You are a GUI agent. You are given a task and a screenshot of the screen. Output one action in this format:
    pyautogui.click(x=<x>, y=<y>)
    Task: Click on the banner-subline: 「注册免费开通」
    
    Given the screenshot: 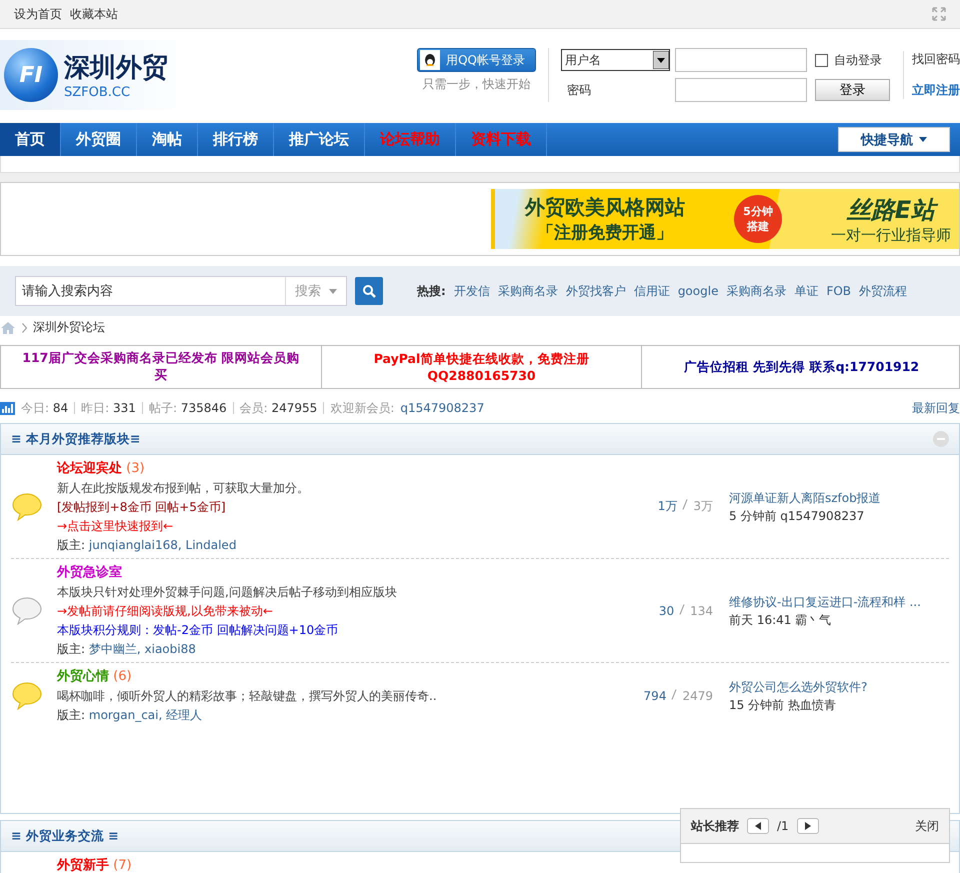 What is the action you would take?
    pyautogui.click(x=605, y=233)
    